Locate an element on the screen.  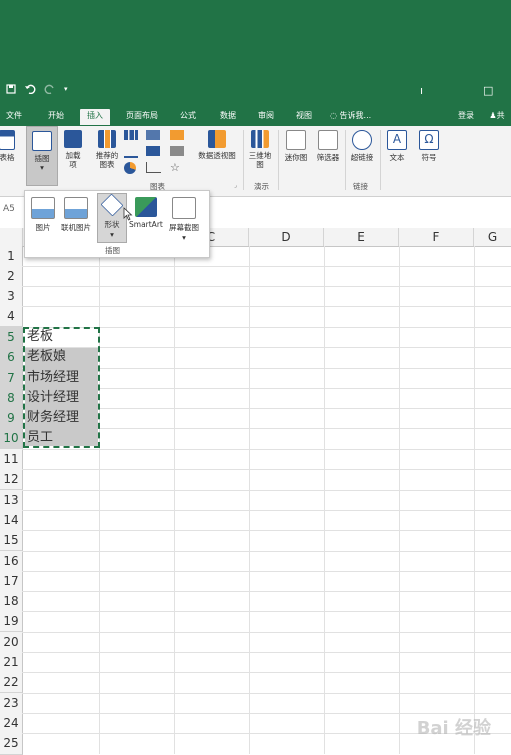
row-header: 4 is located at coordinates (11, 316).